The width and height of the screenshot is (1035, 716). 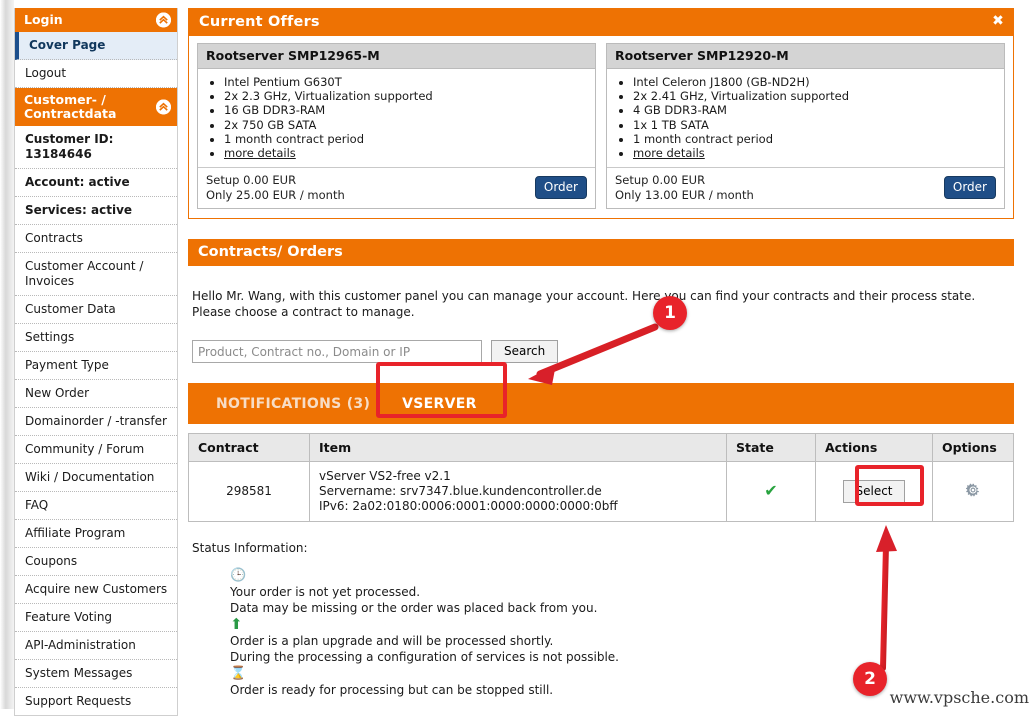 What do you see at coordinates (77, 182) in the screenshot?
I see `sidebar-item-label: Account: active` at bounding box center [77, 182].